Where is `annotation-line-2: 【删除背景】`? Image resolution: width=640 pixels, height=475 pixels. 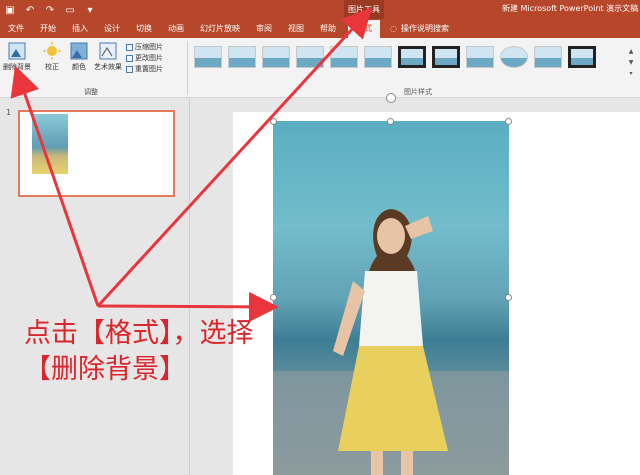
annotation-line-2: 【删除背景】 is located at coordinates (105, 369).